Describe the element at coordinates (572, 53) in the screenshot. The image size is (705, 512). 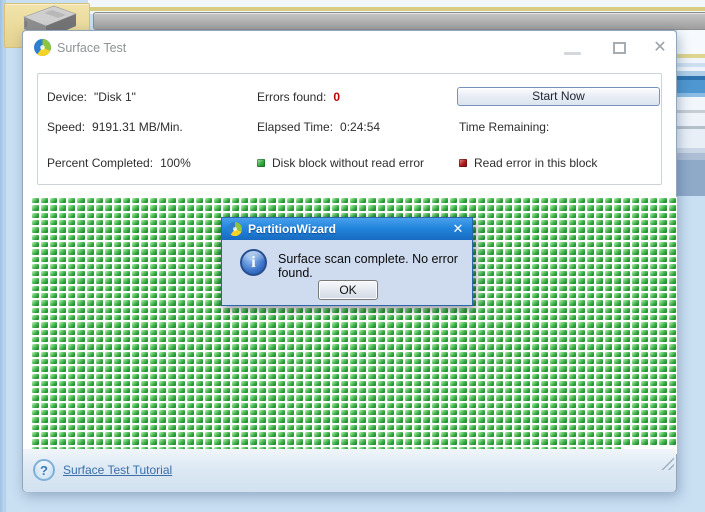
I see `minimize-button` at that location.